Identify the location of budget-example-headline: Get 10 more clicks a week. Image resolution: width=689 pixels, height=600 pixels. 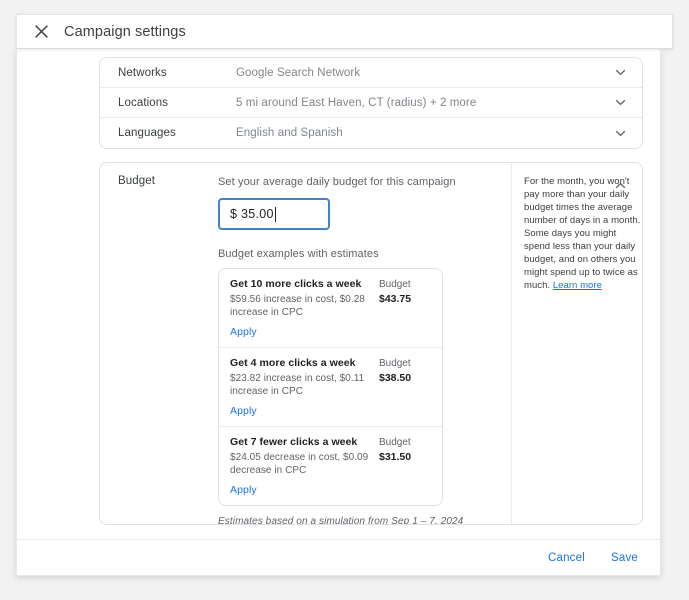
(296, 284).